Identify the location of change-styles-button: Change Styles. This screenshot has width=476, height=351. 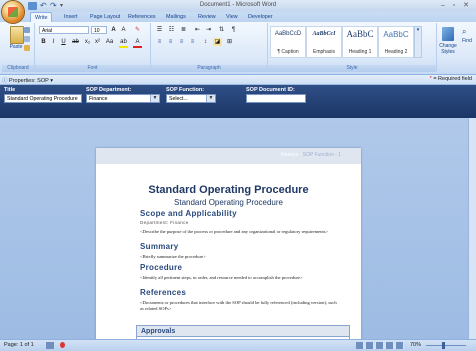
(448, 49).